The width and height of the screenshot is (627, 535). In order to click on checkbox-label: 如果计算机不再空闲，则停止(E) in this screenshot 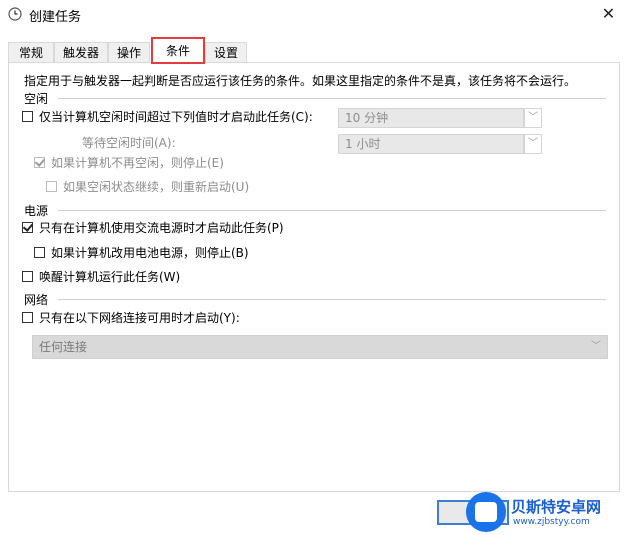, I will do `click(137, 163)`.